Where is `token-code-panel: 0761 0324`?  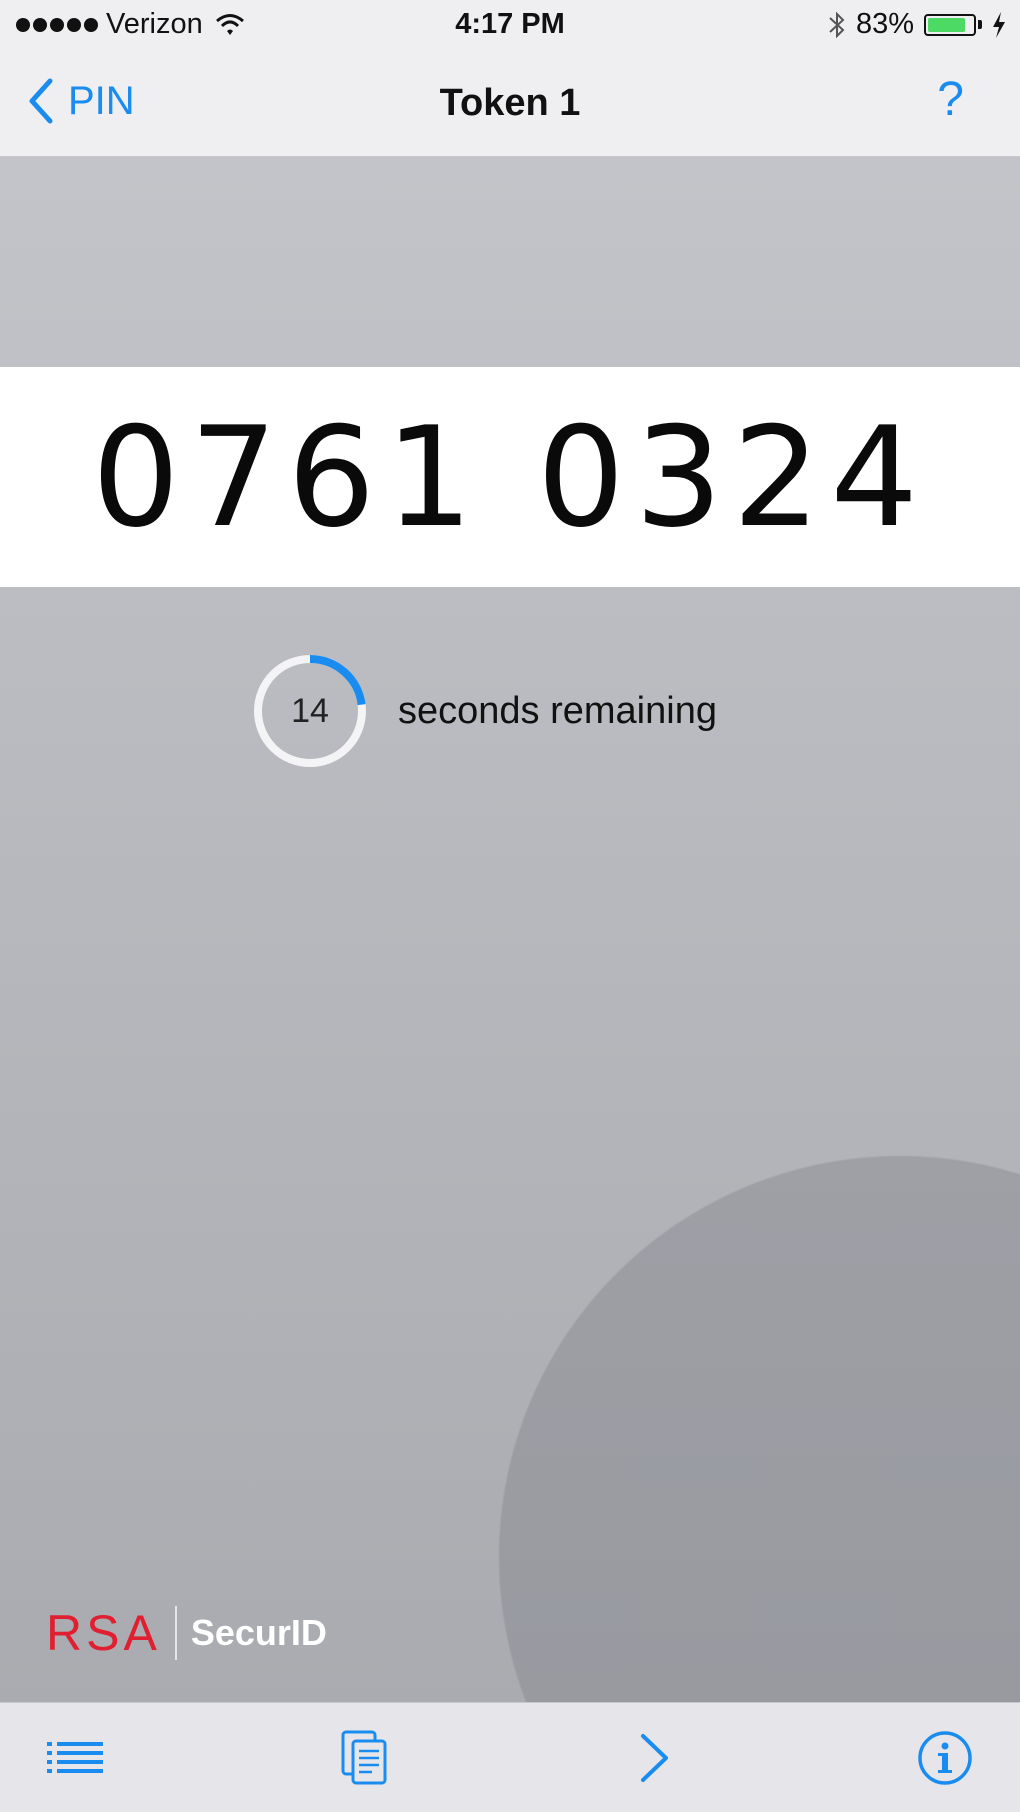
token-code-panel: 0761 0324 is located at coordinates (510, 477).